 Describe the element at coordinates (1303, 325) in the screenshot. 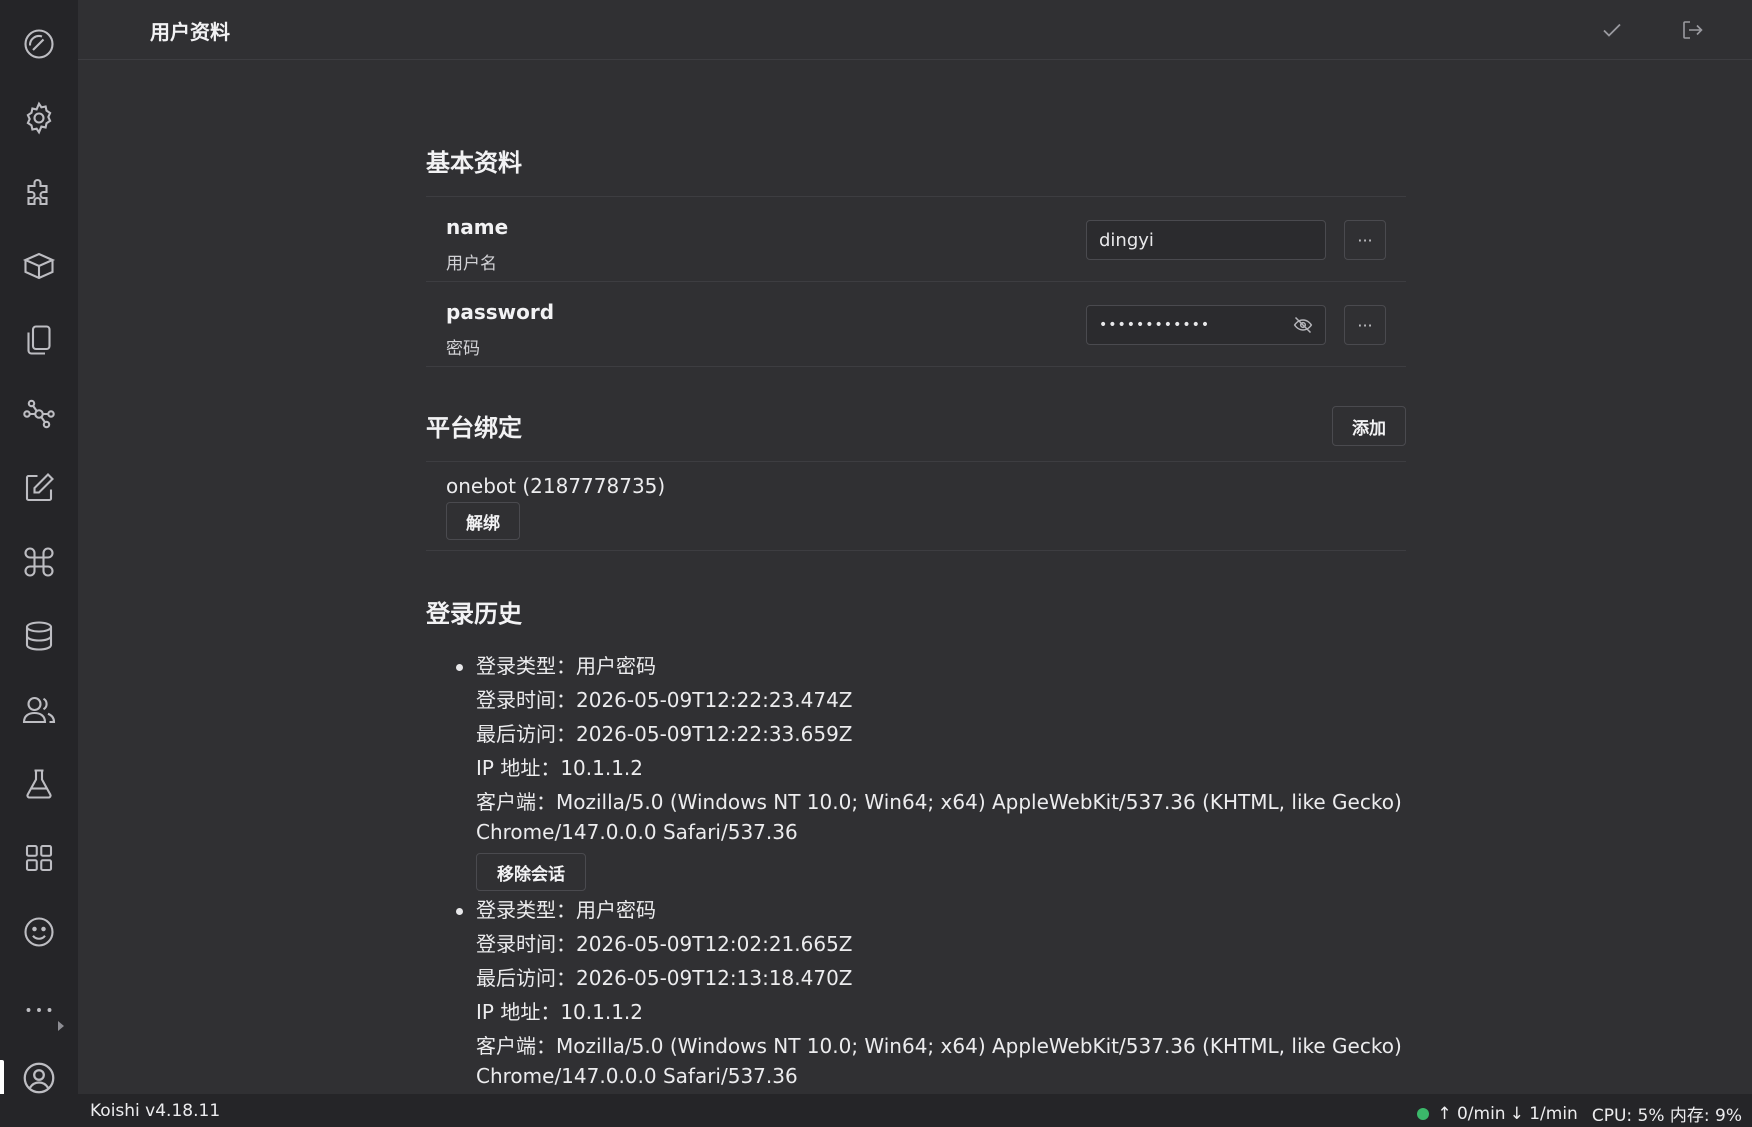

I see `eye-off-icon` at that location.